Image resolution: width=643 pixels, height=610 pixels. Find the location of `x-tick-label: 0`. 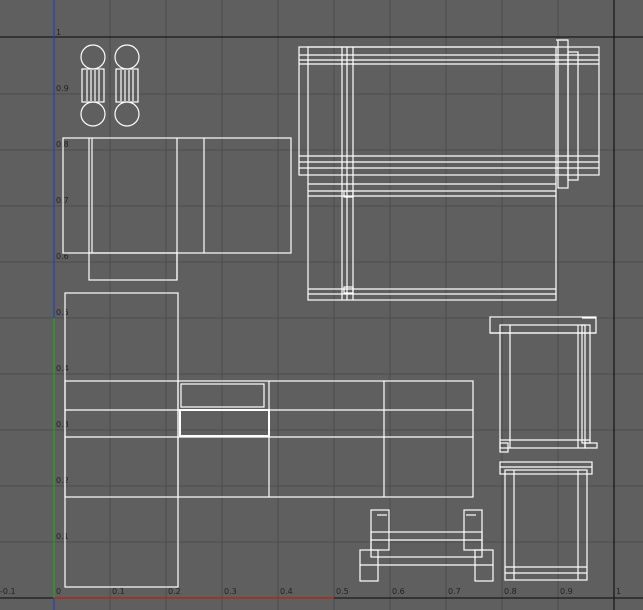

x-tick-label: 0 is located at coordinates (58, 591).